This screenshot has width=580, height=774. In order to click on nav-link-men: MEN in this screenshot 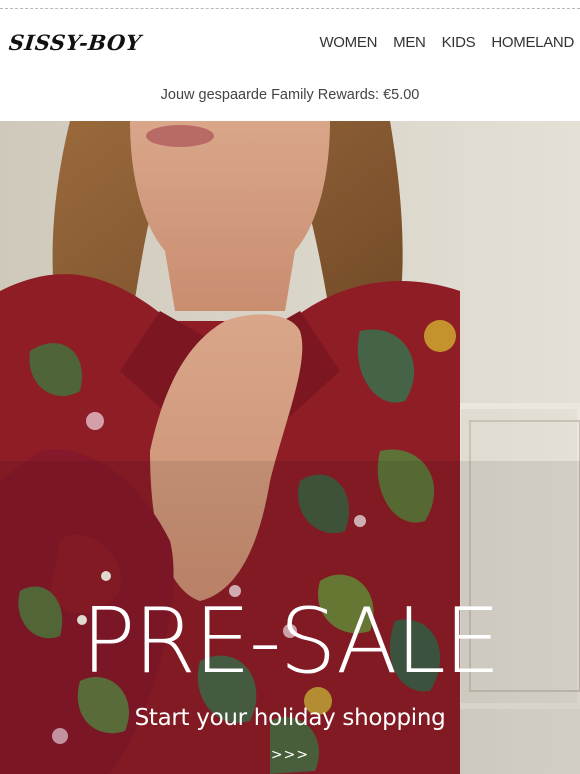, I will do `click(409, 42)`.